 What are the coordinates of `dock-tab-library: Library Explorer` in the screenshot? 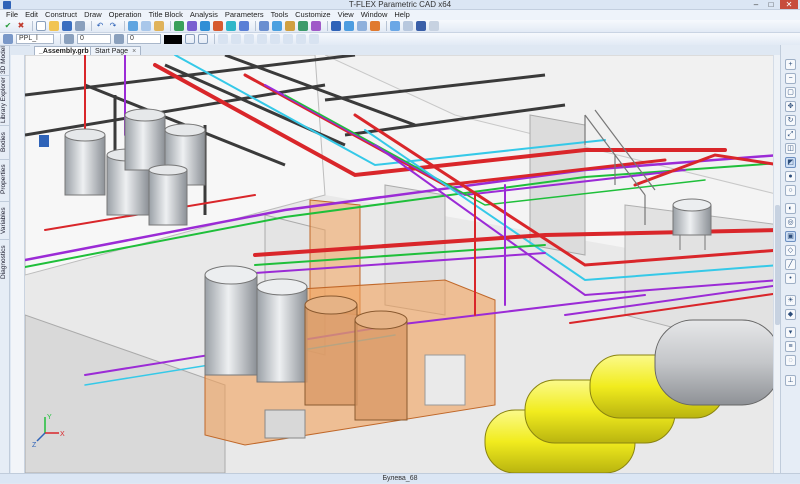 It's located at (5, 100).